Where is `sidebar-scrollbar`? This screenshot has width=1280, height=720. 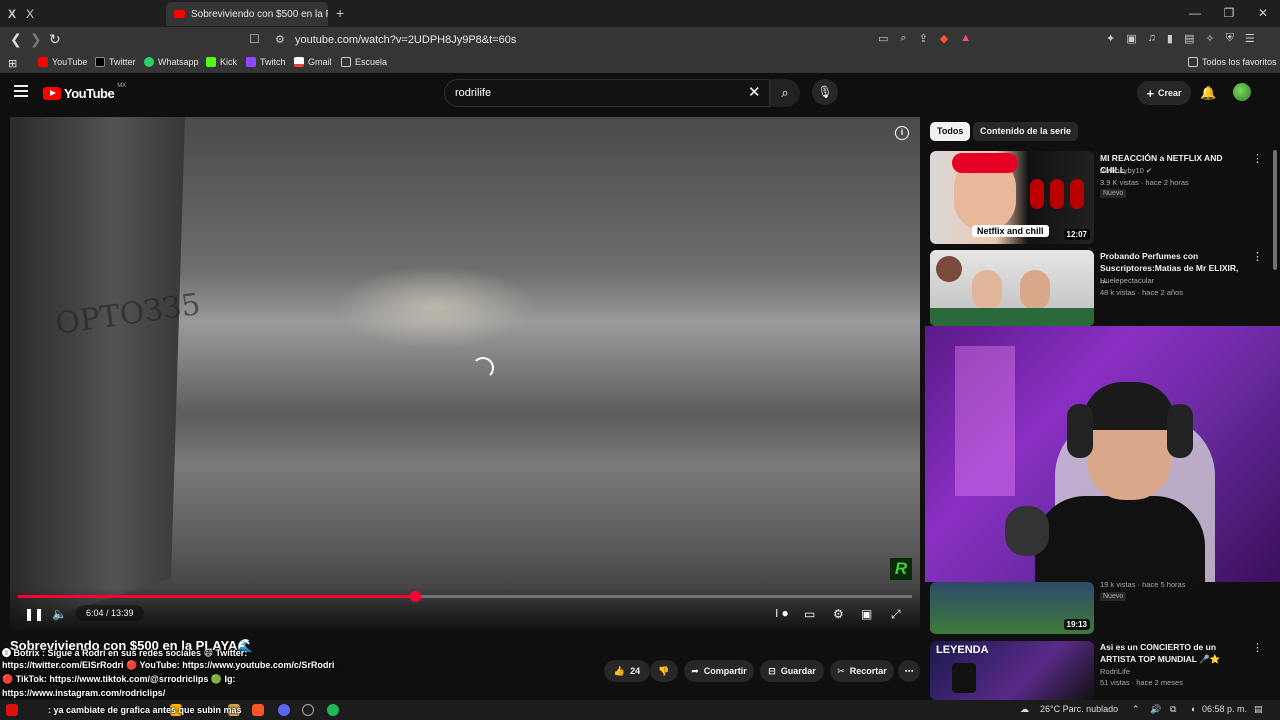 sidebar-scrollbar is located at coordinates (1275, 210).